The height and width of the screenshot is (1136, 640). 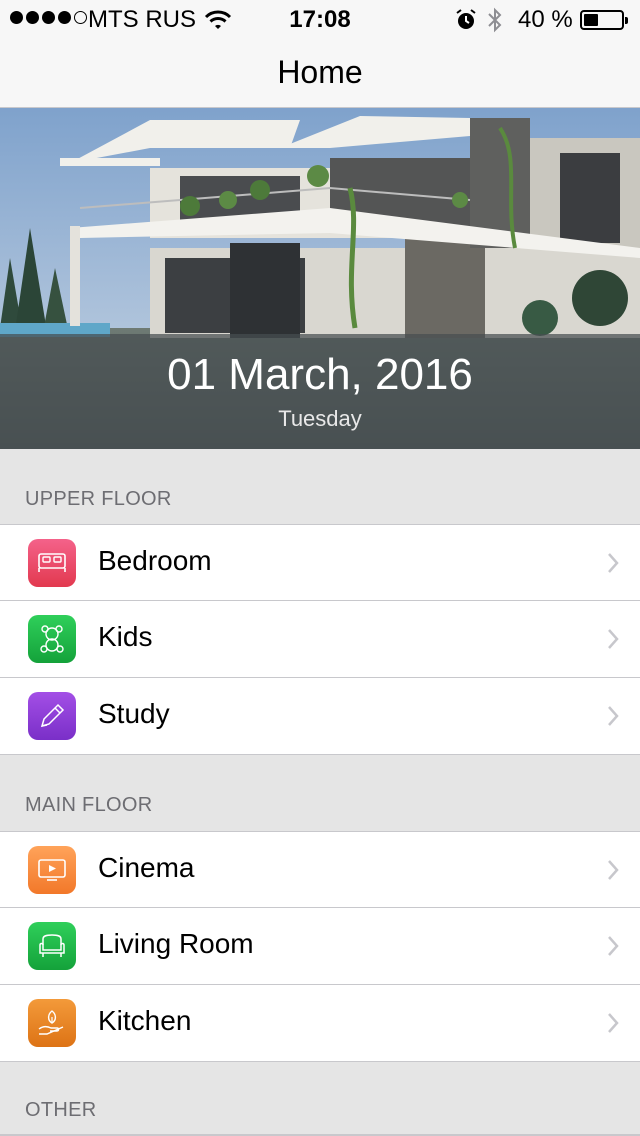 I want to click on section-header-upper-floor: UPPER FLOOR, so click(x=320, y=487).